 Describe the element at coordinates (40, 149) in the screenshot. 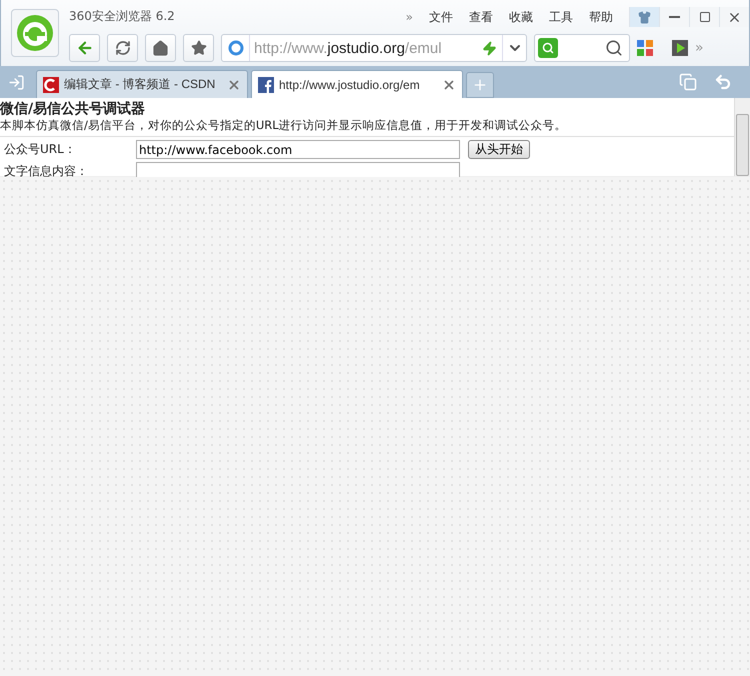

I see `field-label: 公众号URL：` at that location.